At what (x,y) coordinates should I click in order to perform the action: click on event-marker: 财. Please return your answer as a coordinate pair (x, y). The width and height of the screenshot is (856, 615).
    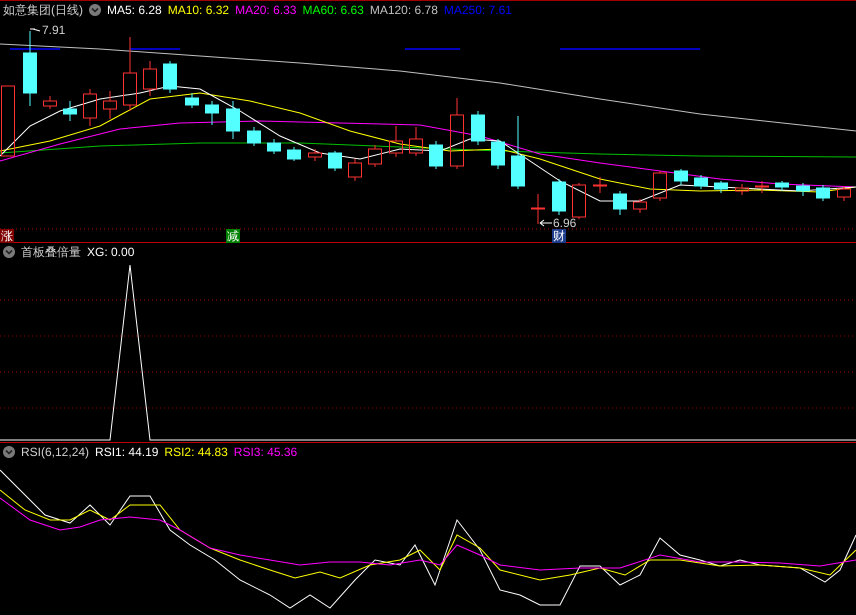
    Looking at the image, I should click on (559, 236).